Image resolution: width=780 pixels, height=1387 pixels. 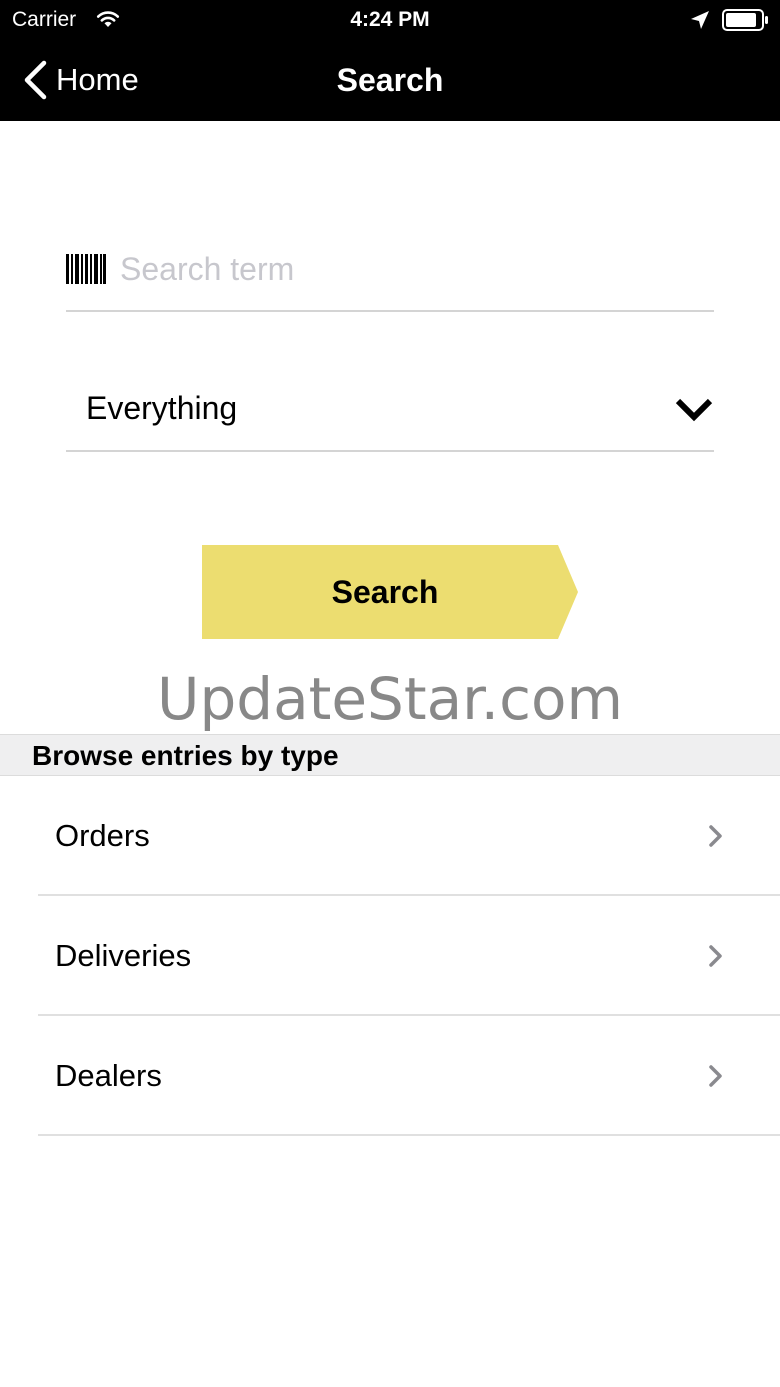 I want to click on browse-section-title: Browse entries by type, so click(x=185, y=755).